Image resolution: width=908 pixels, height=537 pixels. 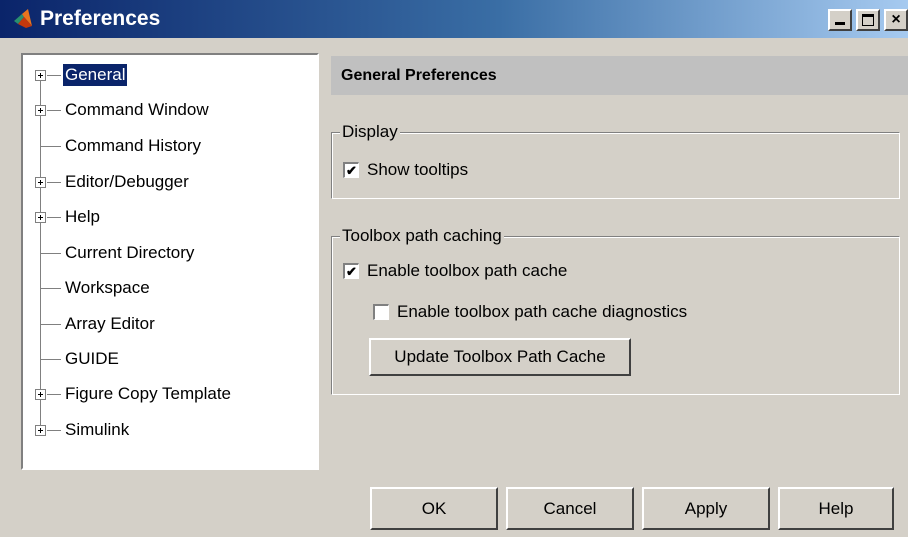 I want to click on tree-item-guide: GUIDE, so click(x=168, y=359).